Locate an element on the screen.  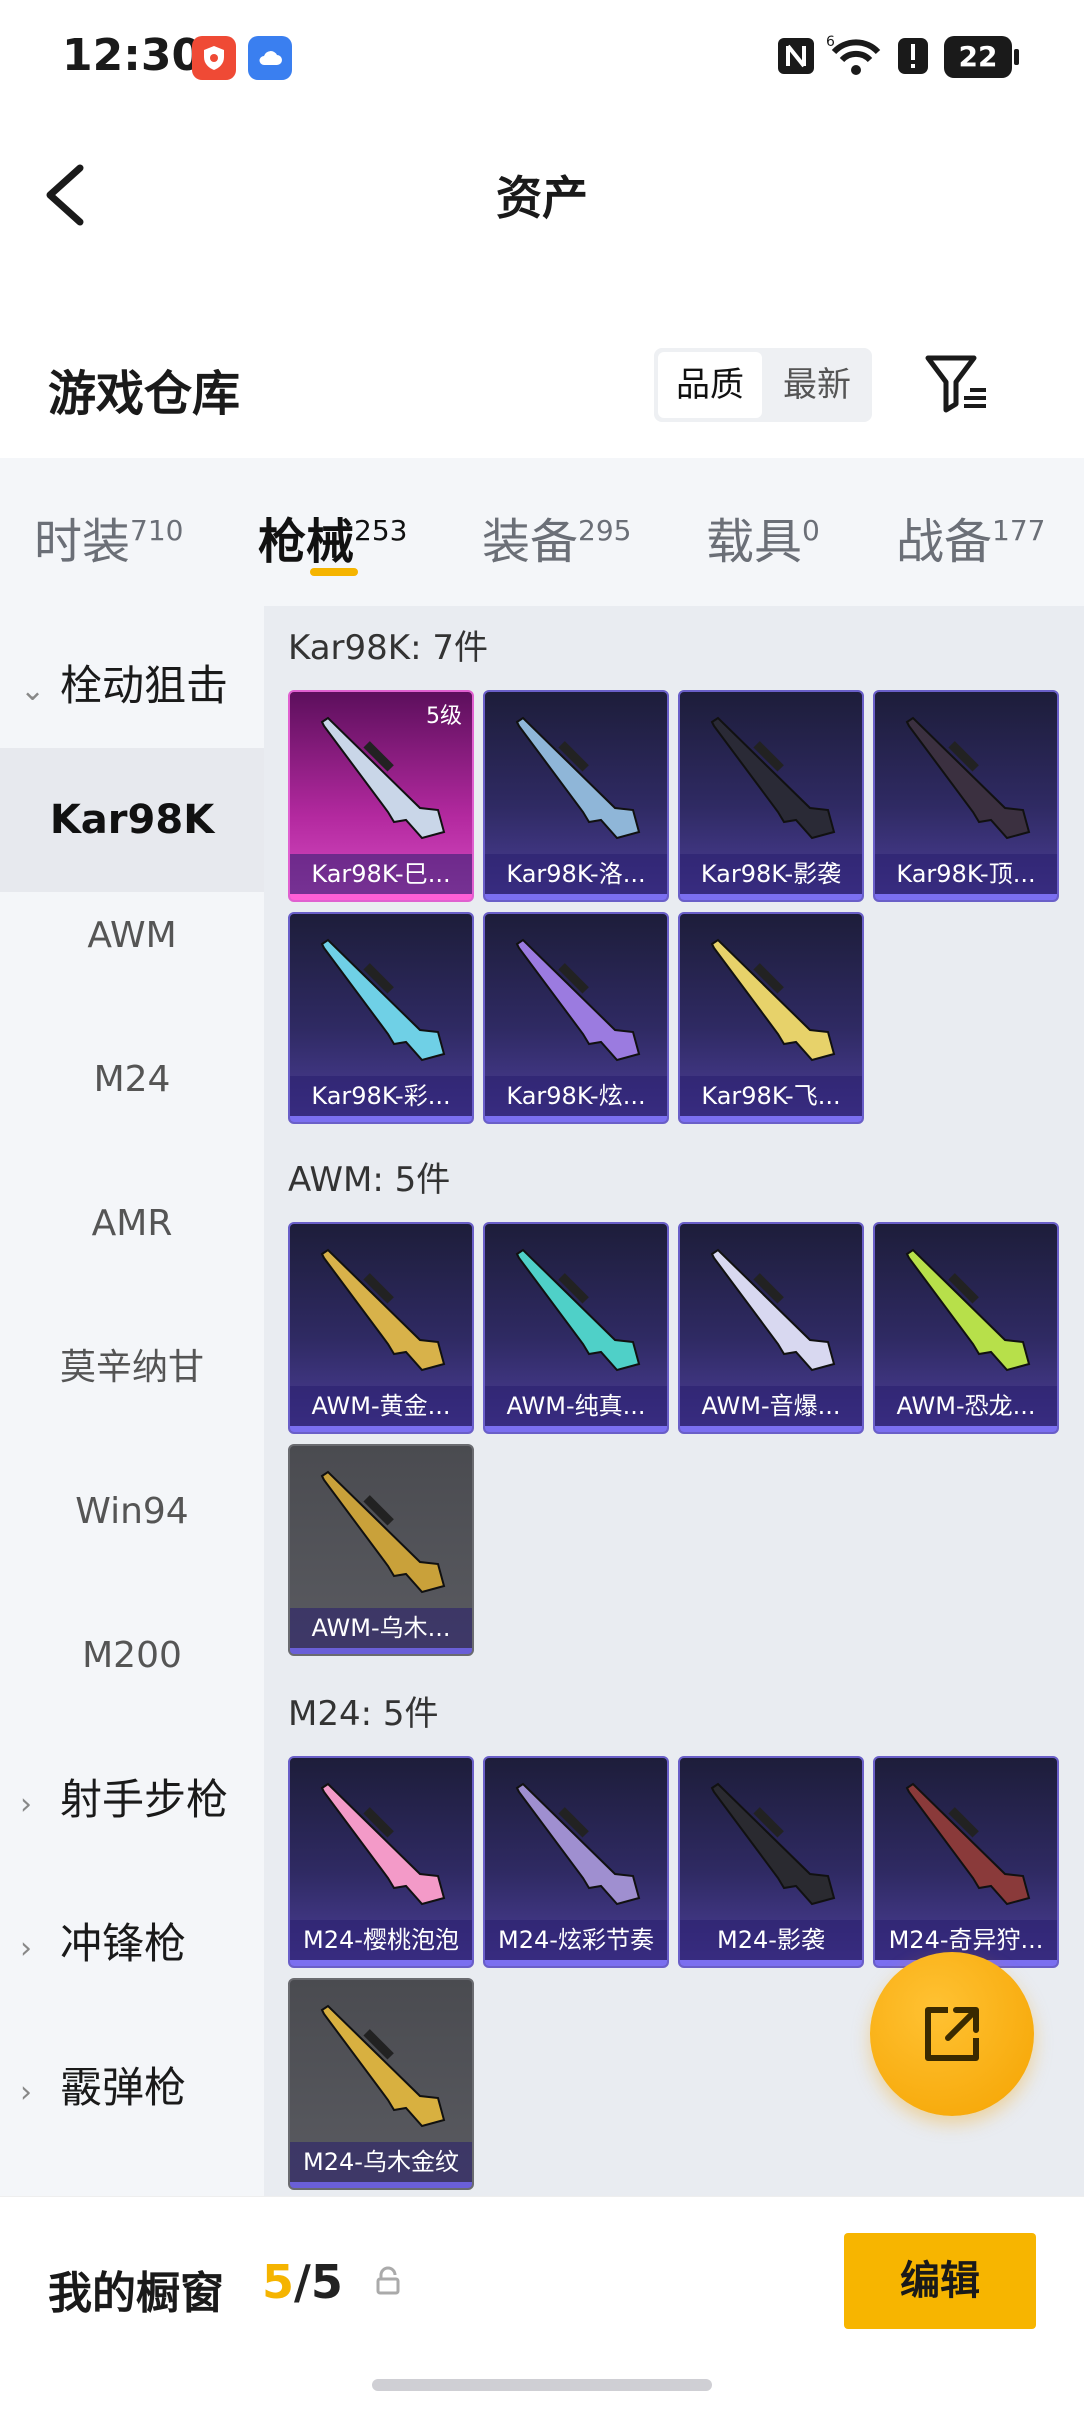
edit-button: 编辑 is located at coordinates (940, 2281).